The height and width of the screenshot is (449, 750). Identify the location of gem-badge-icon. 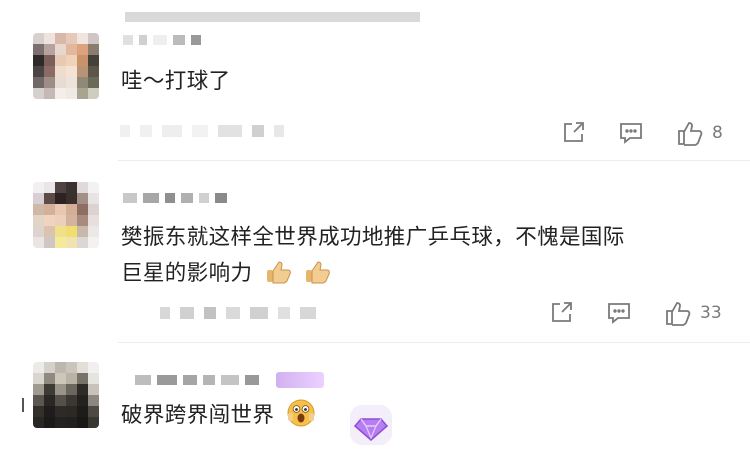
(371, 429).